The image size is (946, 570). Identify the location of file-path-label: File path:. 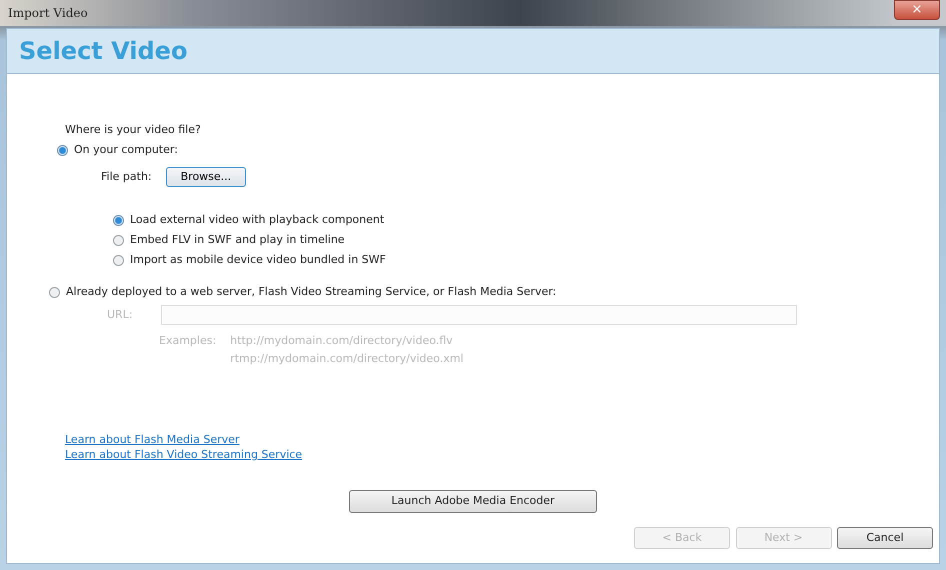
(126, 176).